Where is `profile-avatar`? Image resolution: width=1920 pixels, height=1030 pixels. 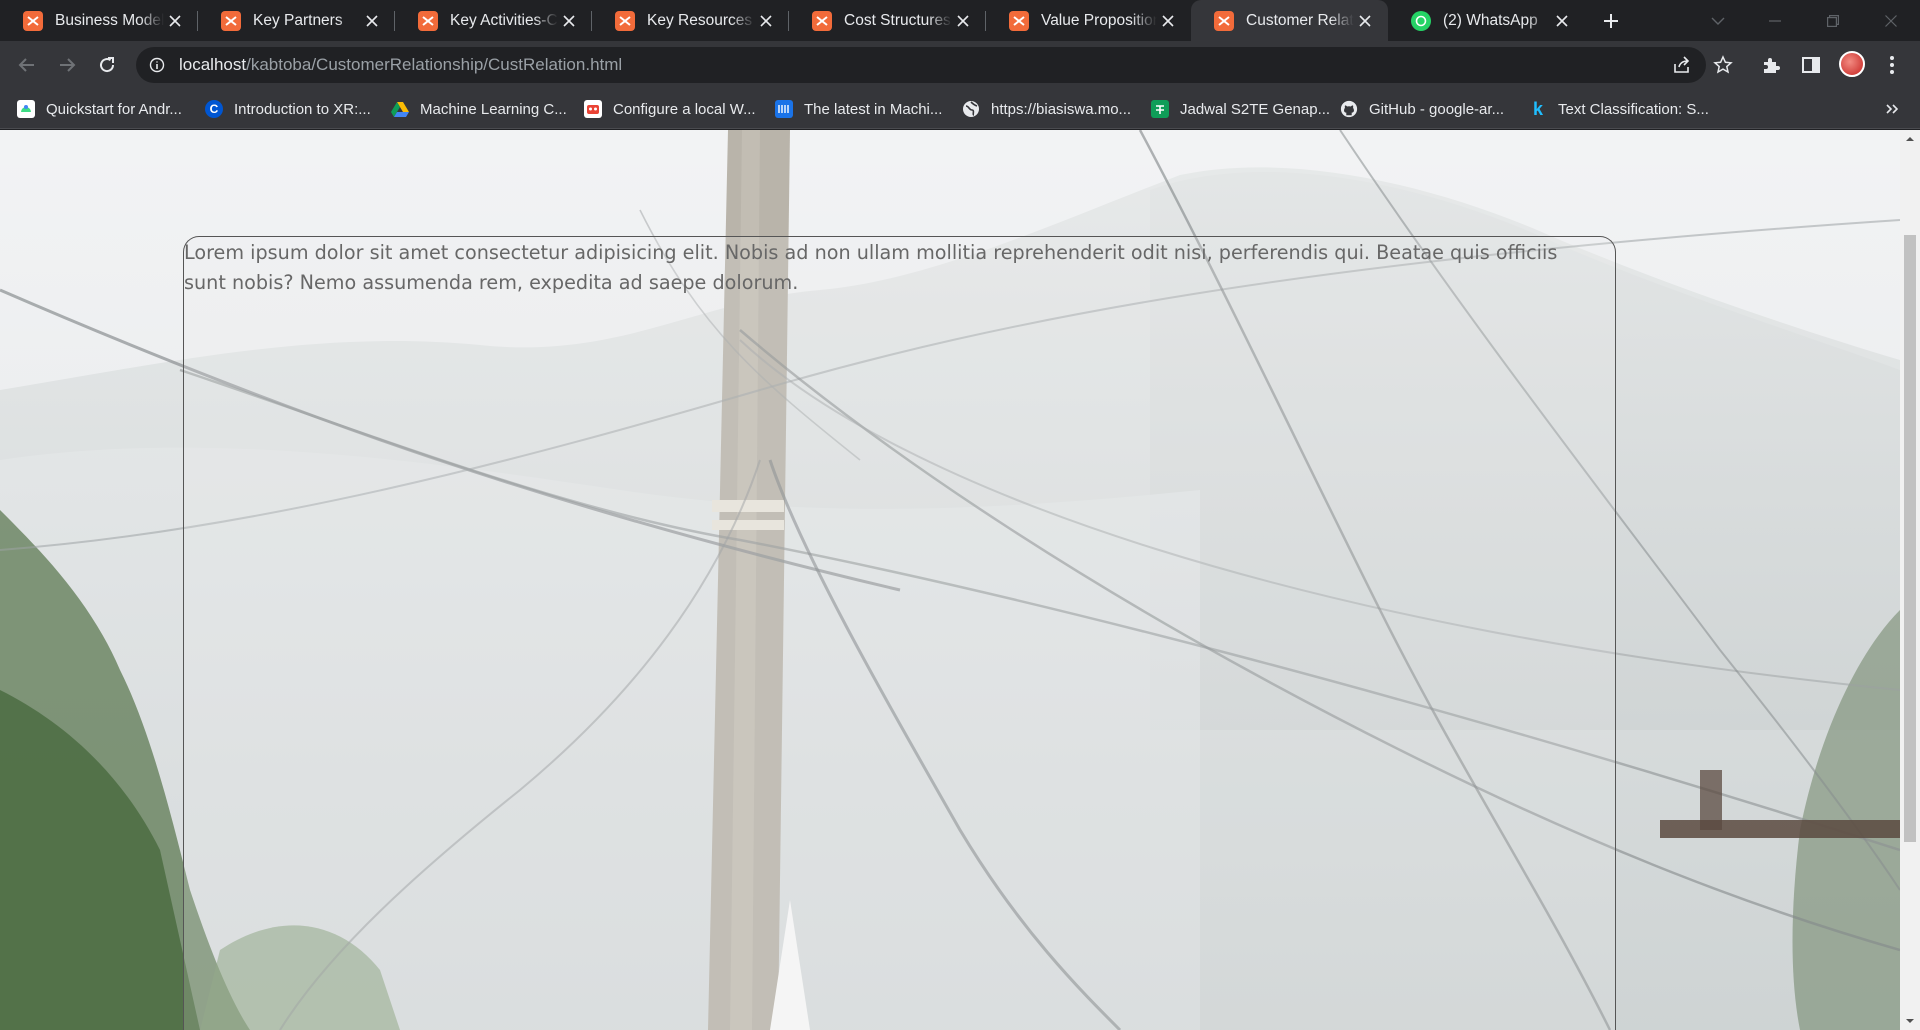
profile-avatar is located at coordinates (1852, 64).